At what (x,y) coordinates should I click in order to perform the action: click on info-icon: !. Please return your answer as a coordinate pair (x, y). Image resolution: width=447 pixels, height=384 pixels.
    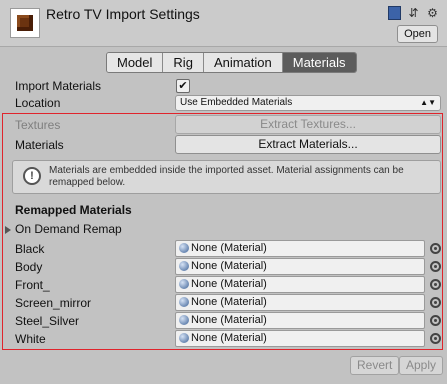
    Looking at the image, I should click on (32, 176).